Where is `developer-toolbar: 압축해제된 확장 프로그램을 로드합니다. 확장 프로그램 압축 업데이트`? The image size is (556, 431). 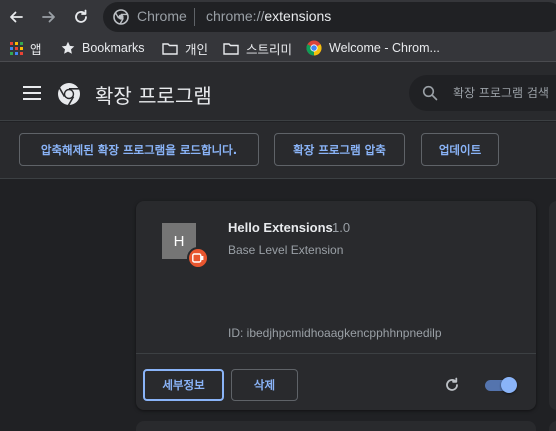
developer-toolbar: 압축해제된 확장 프로그램을 로드합니다. 확장 프로그램 압축 업데이트 is located at coordinates (278, 150).